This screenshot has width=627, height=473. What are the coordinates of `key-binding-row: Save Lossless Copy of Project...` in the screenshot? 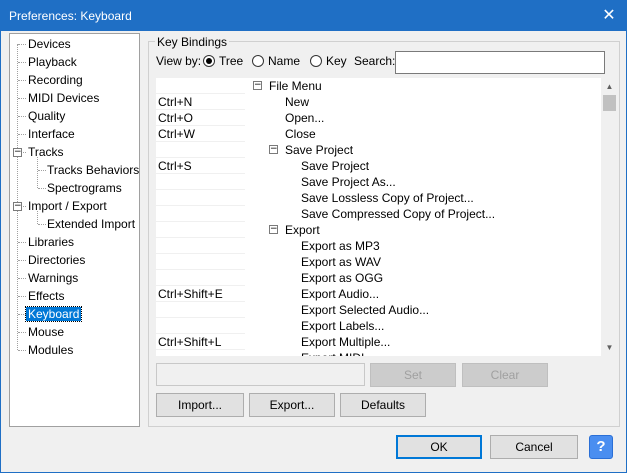 It's located at (379, 198).